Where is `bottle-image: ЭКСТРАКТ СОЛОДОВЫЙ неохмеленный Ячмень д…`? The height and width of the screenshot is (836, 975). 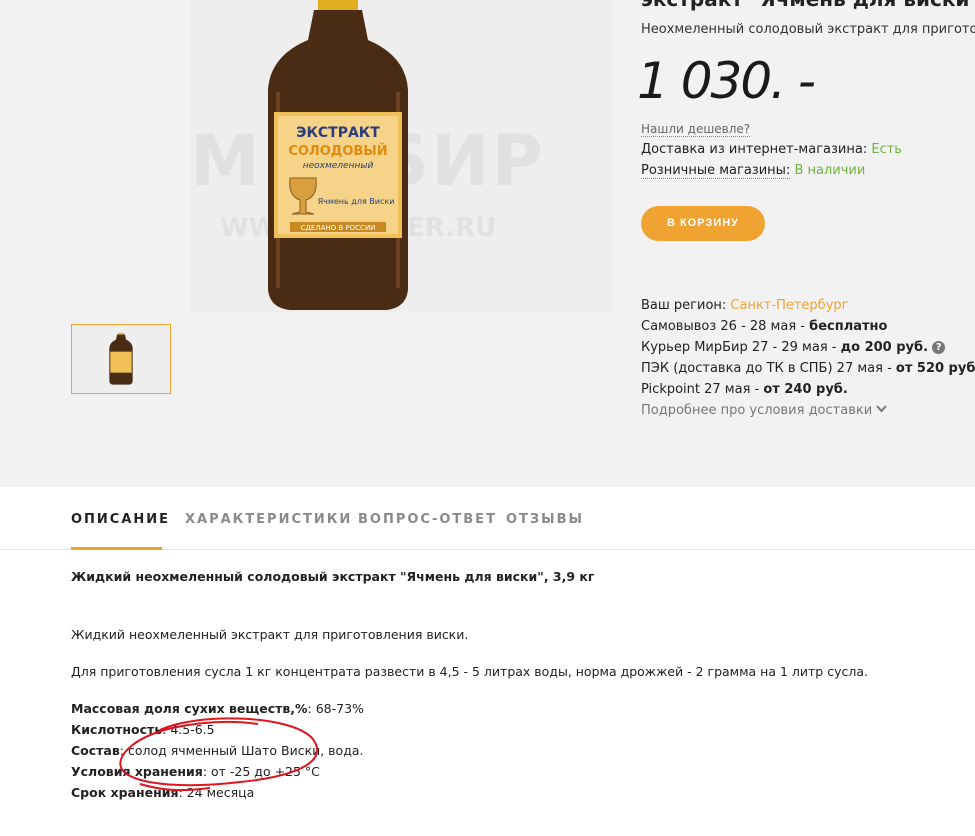
bottle-image: ЭКСТРАКТ СОЛОДОВЫЙ неохмеленный Ячмень д… is located at coordinates (338, 155).